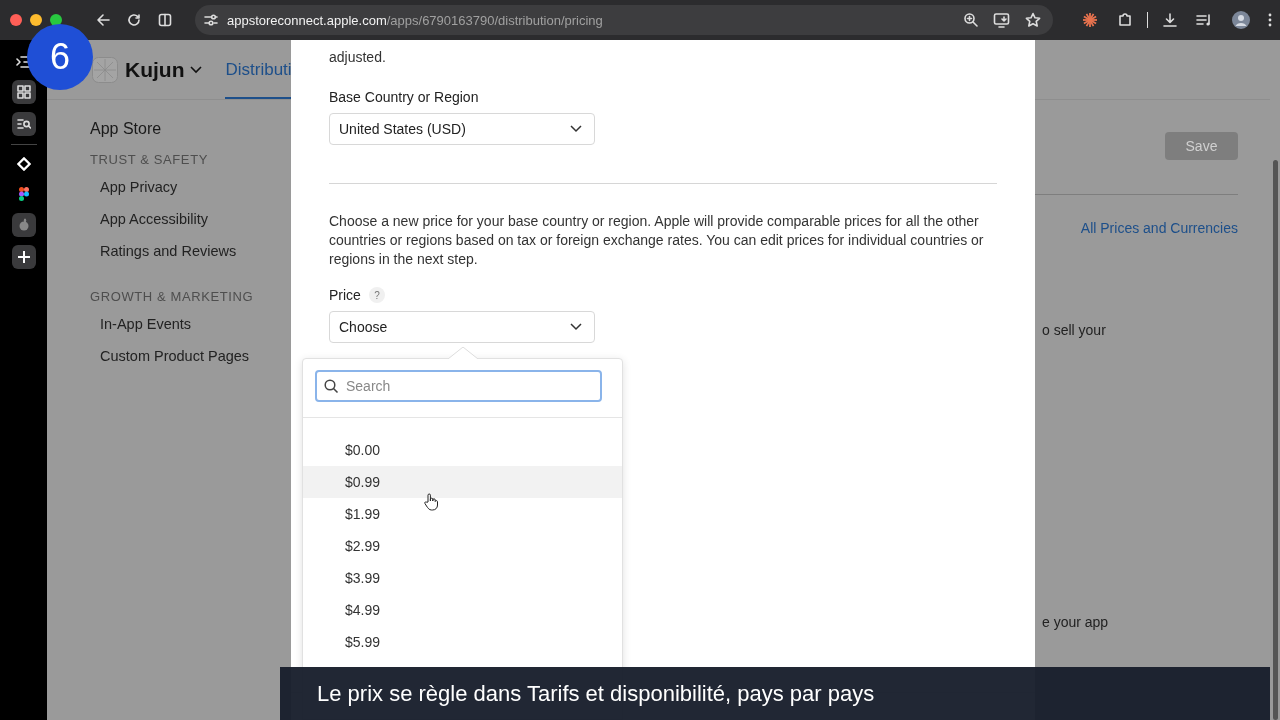  What do you see at coordinates (775, 693) in the screenshot?
I see `subtitle-caption: Le prix se règle dans Tarifs et disponibilité, pays par pays` at bounding box center [775, 693].